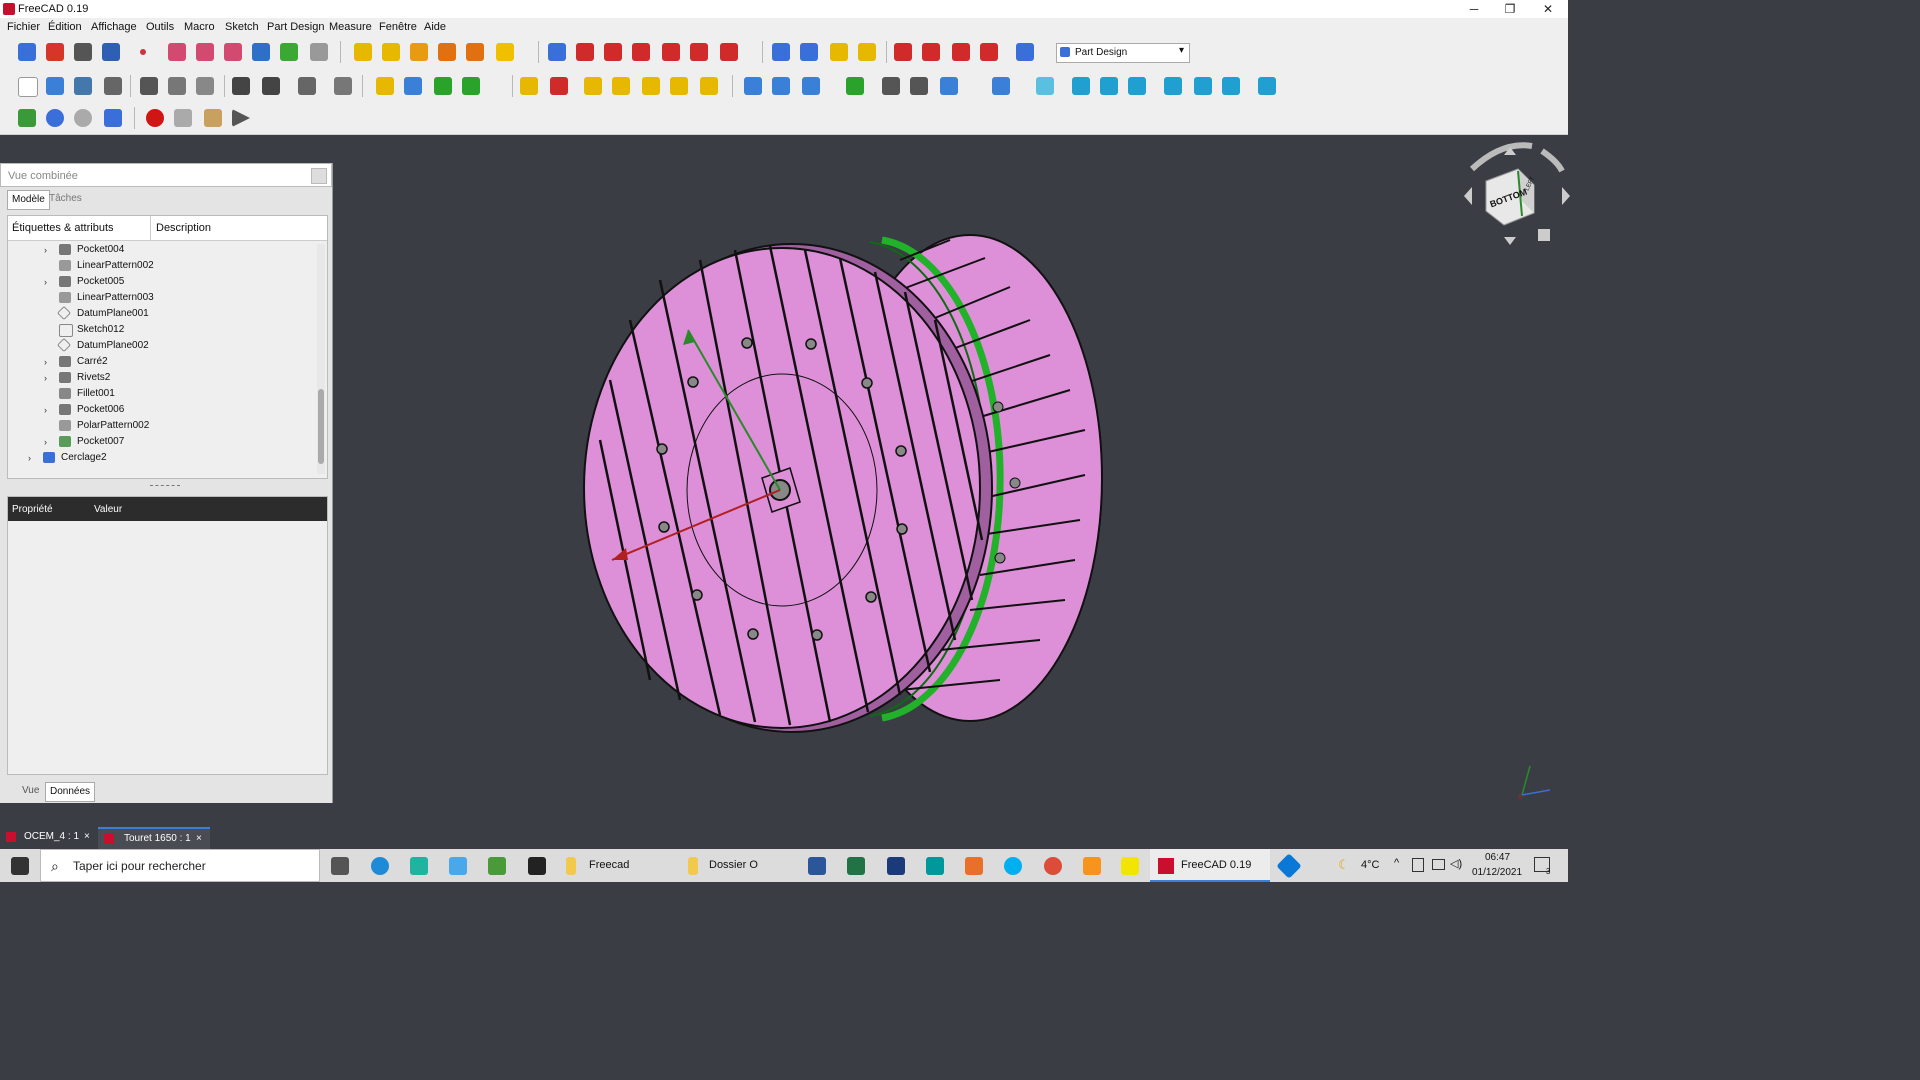  What do you see at coordinates (1510, 9) in the screenshot?
I see `maximize-button: ❐` at bounding box center [1510, 9].